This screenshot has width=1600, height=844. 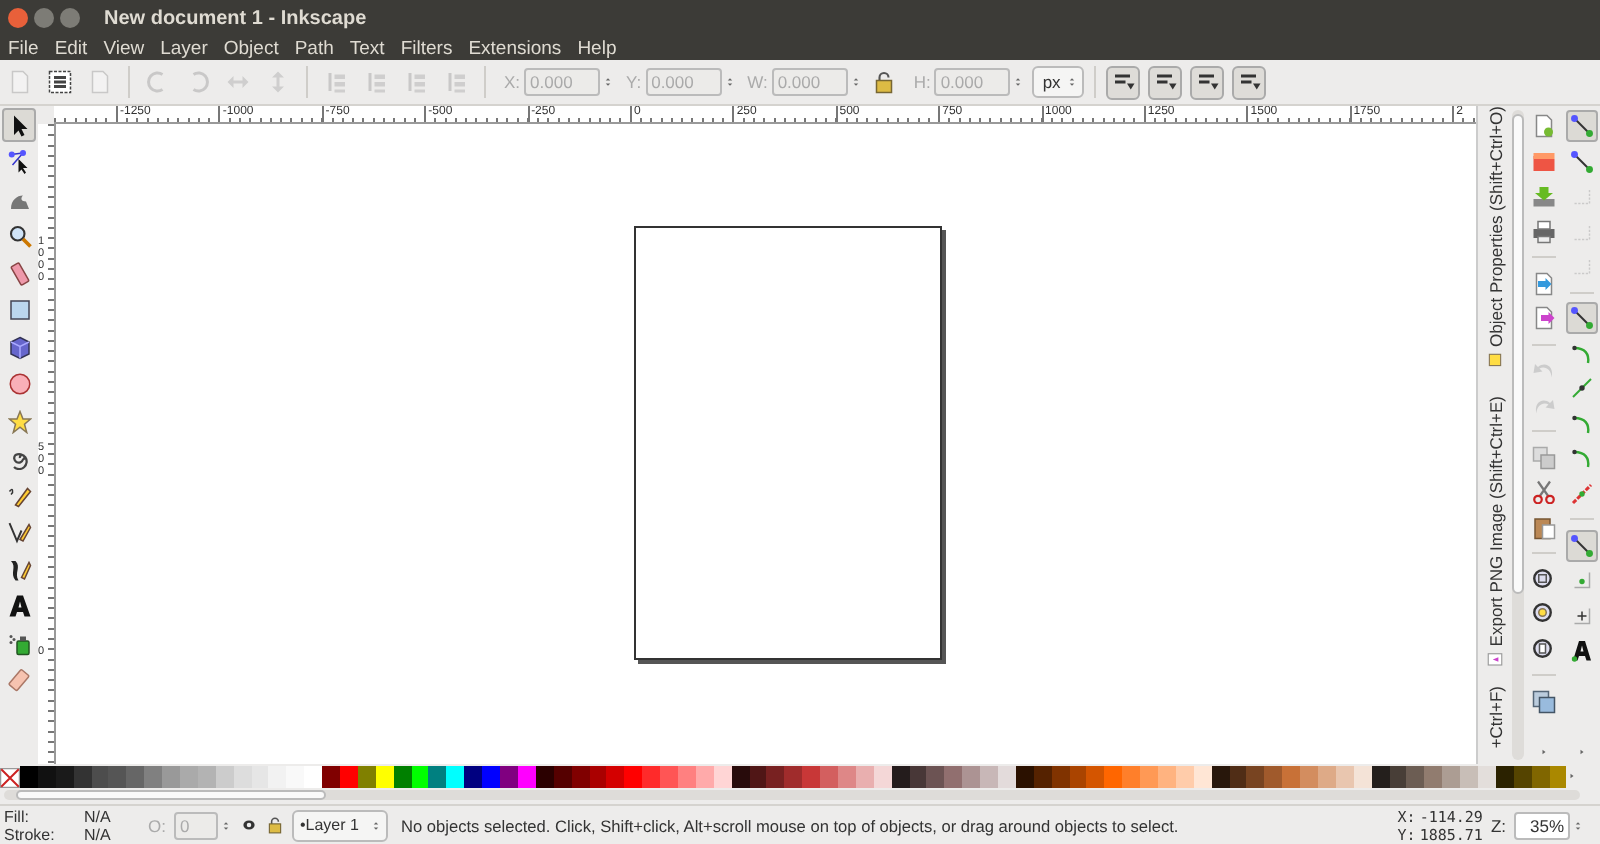 I want to click on layer-dropdown: •Layer 1, so click(x=340, y=825).